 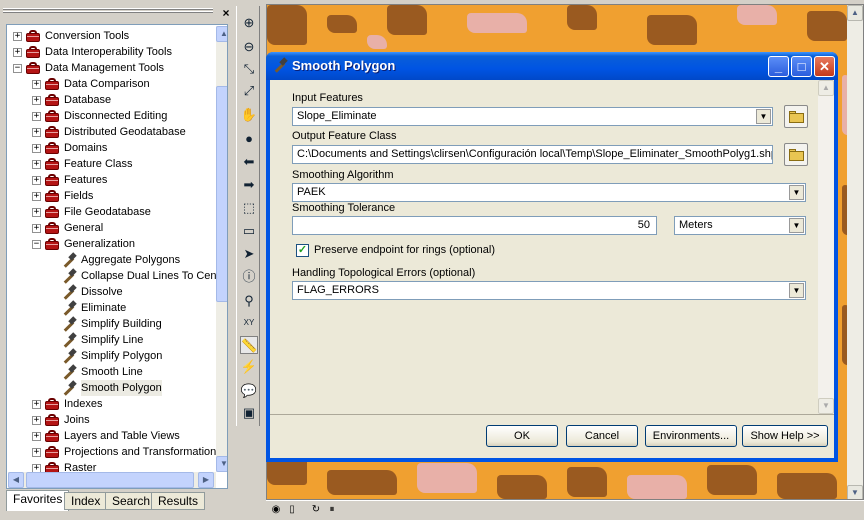 What do you see at coordinates (801, 66) in the screenshot?
I see `maximize-button: □` at bounding box center [801, 66].